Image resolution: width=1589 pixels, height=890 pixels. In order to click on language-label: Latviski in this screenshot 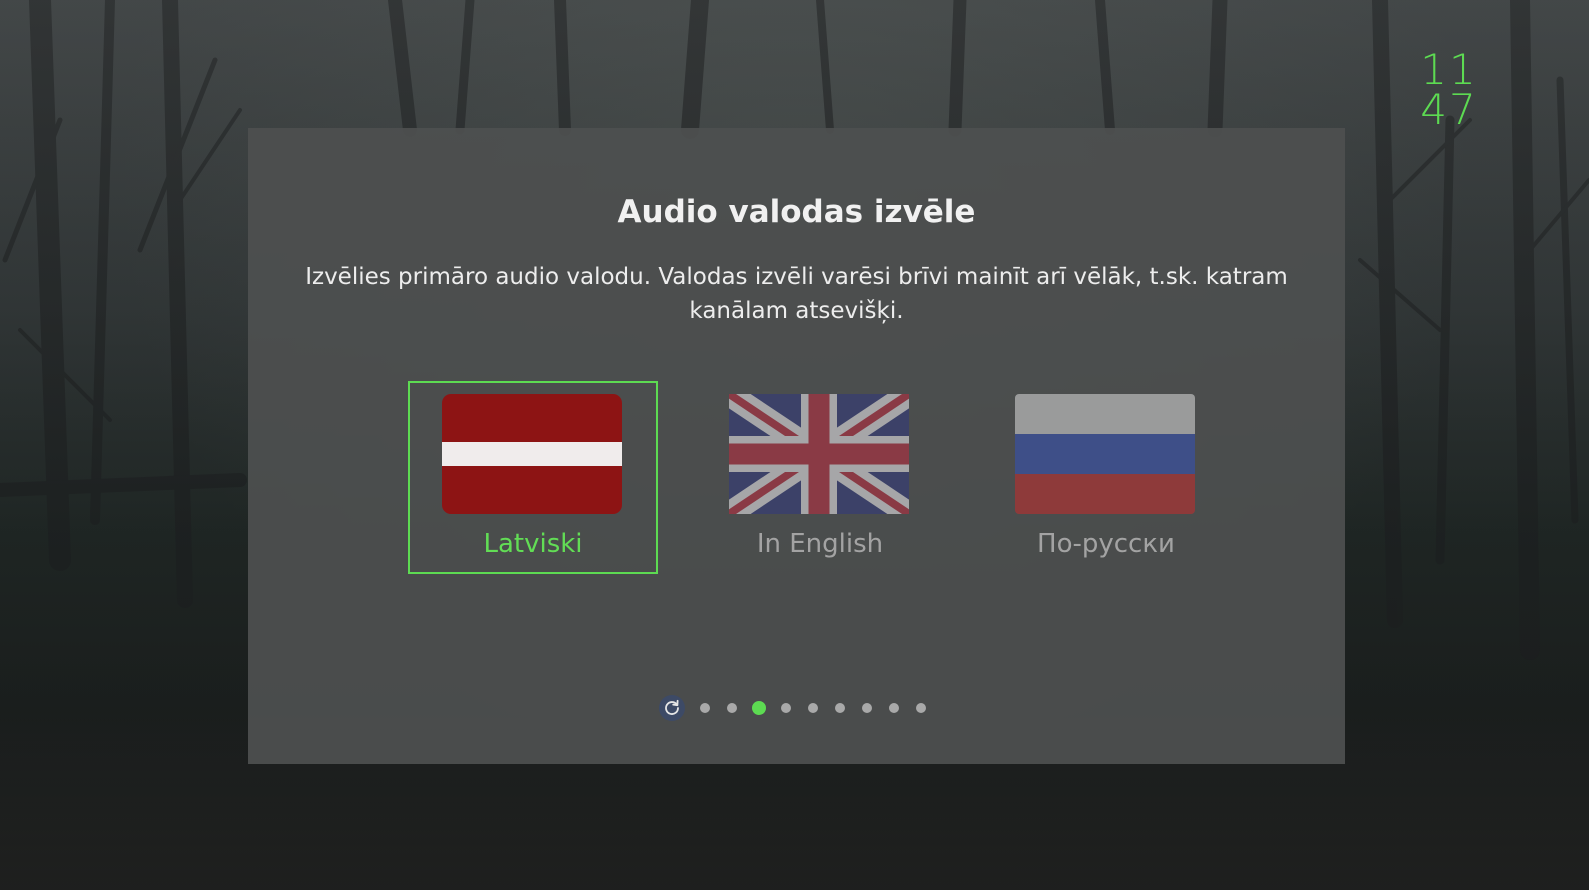, I will do `click(533, 544)`.